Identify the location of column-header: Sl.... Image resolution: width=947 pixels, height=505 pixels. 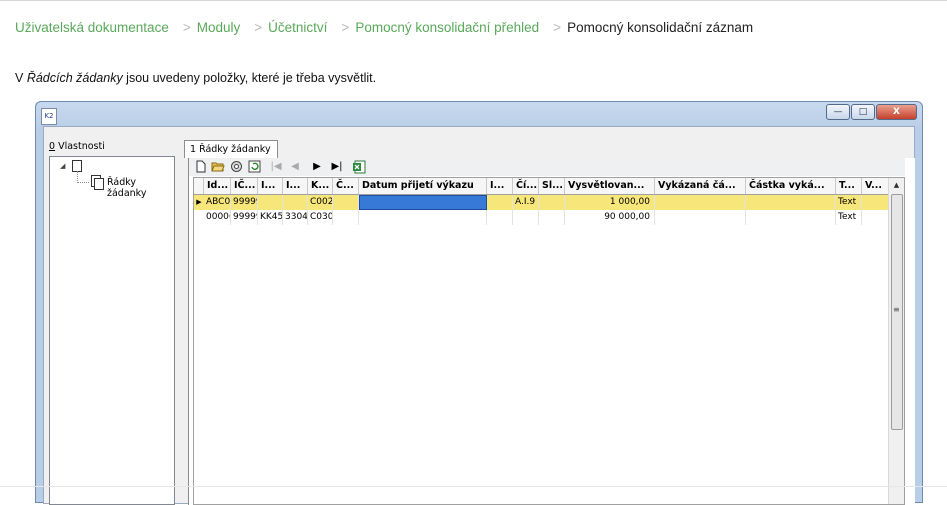
(552, 186).